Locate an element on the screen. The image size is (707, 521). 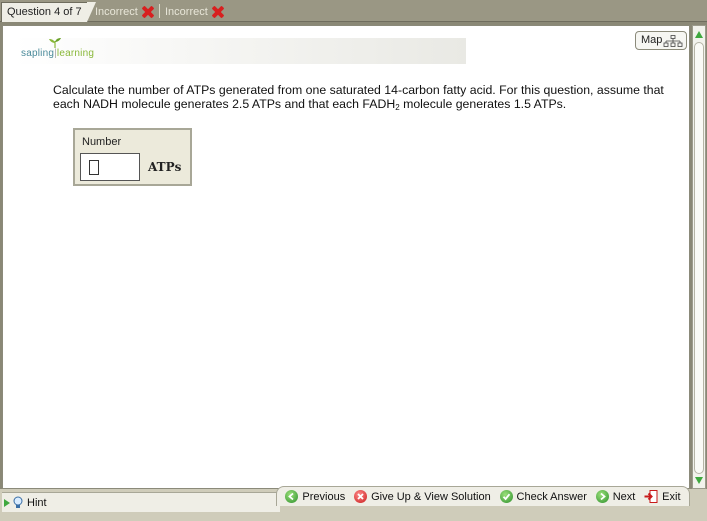
next-arrow-icon is located at coordinates (602, 496).